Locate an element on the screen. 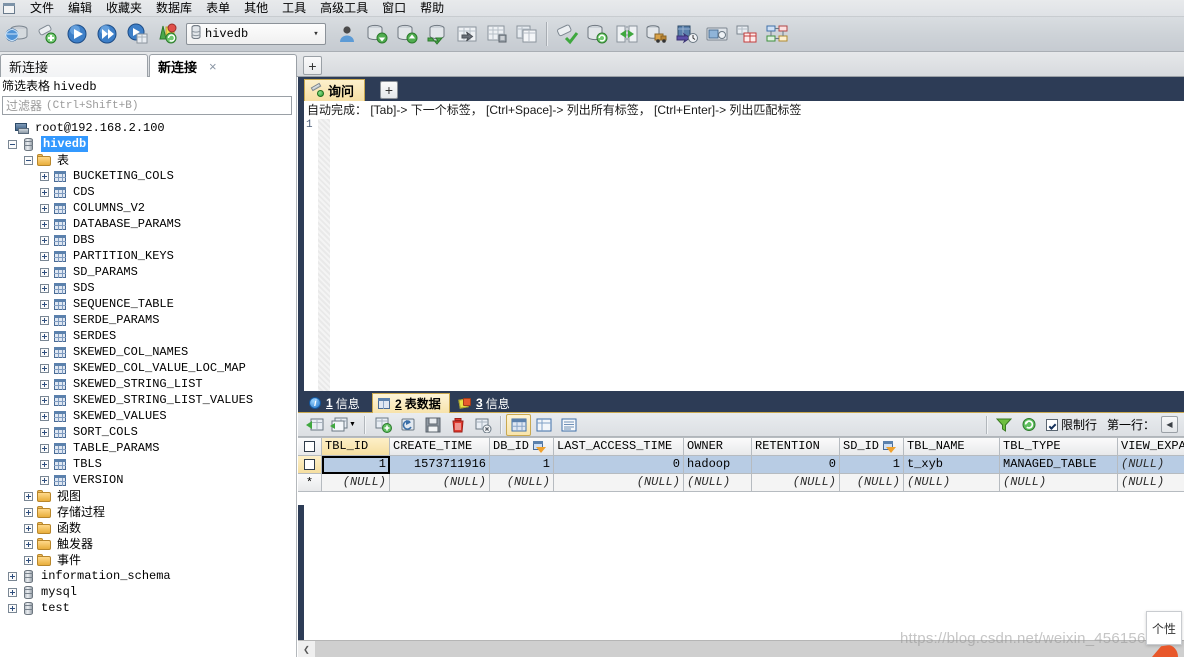  tree-node-database: mysql is located at coordinates (148, 592).